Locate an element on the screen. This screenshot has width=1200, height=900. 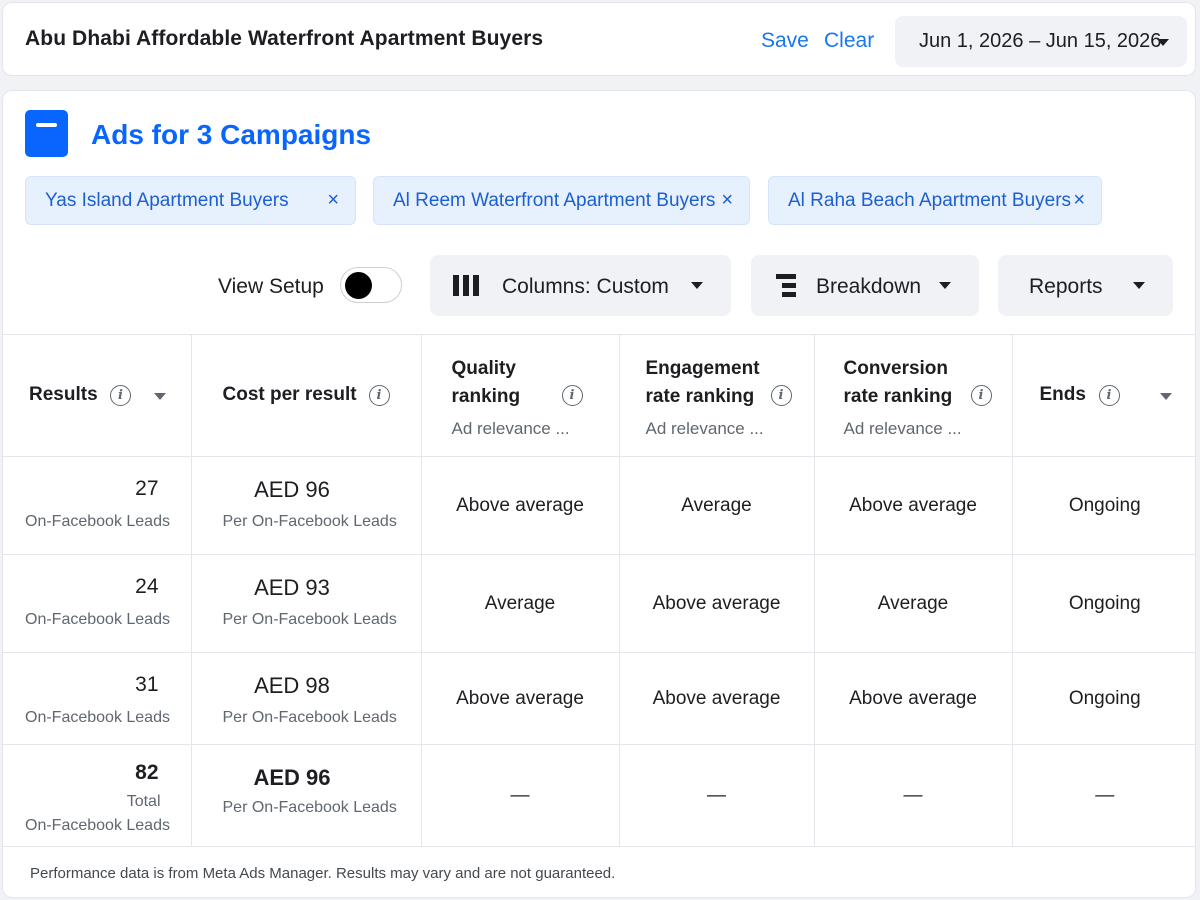
conversion-ranking-cell: Average is located at coordinates (913, 603).